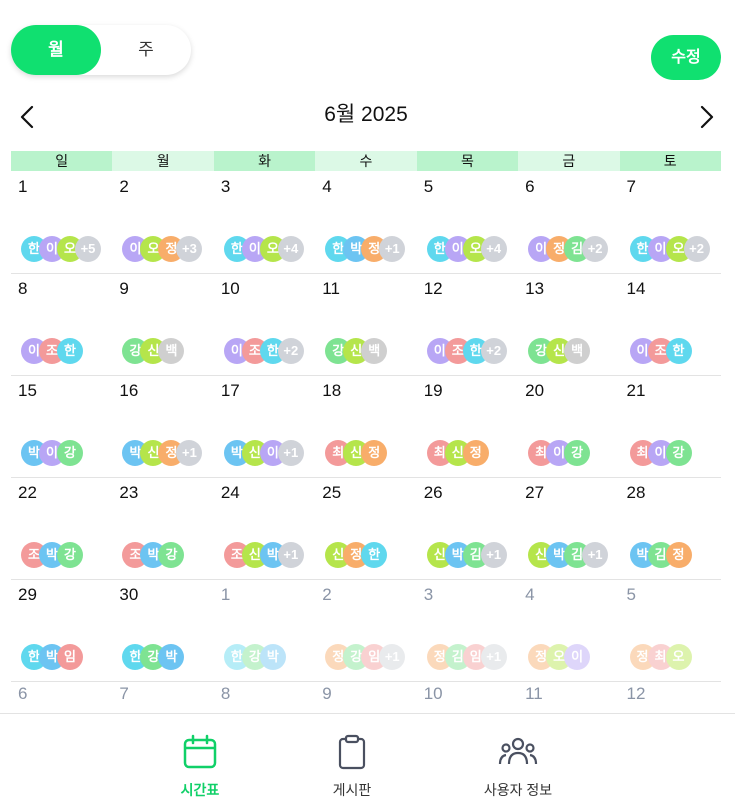 The image size is (735, 811). Describe the element at coordinates (670, 694) in the screenshot. I see `calendar-day-cell: 12` at that location.